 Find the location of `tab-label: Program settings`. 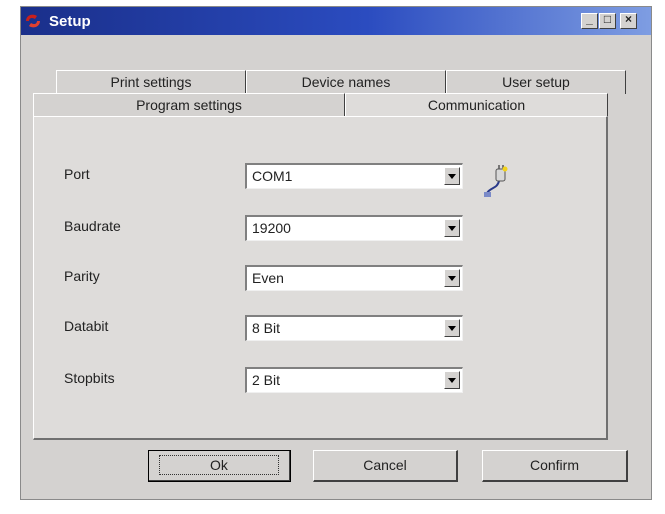

tab-label: Program settings is located at coordinates (189, 105).